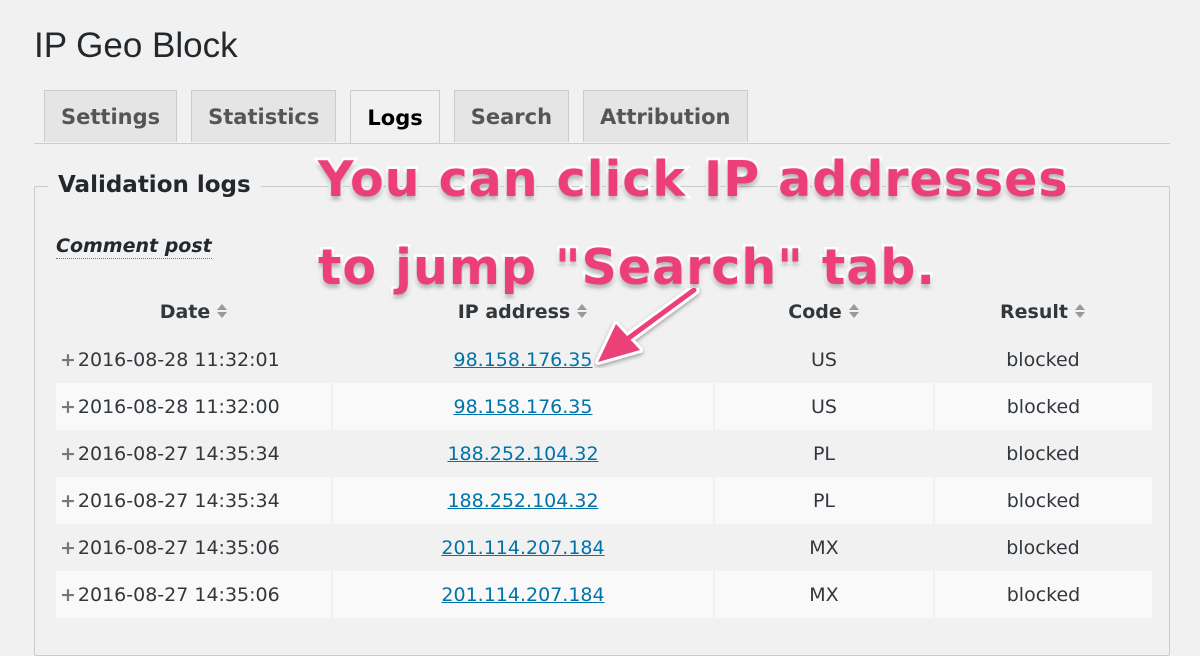 The height and width of the screenshot is (656, 1200). I want to click on date-text: 2016-08-28 11:32:00, so click(178, 406).